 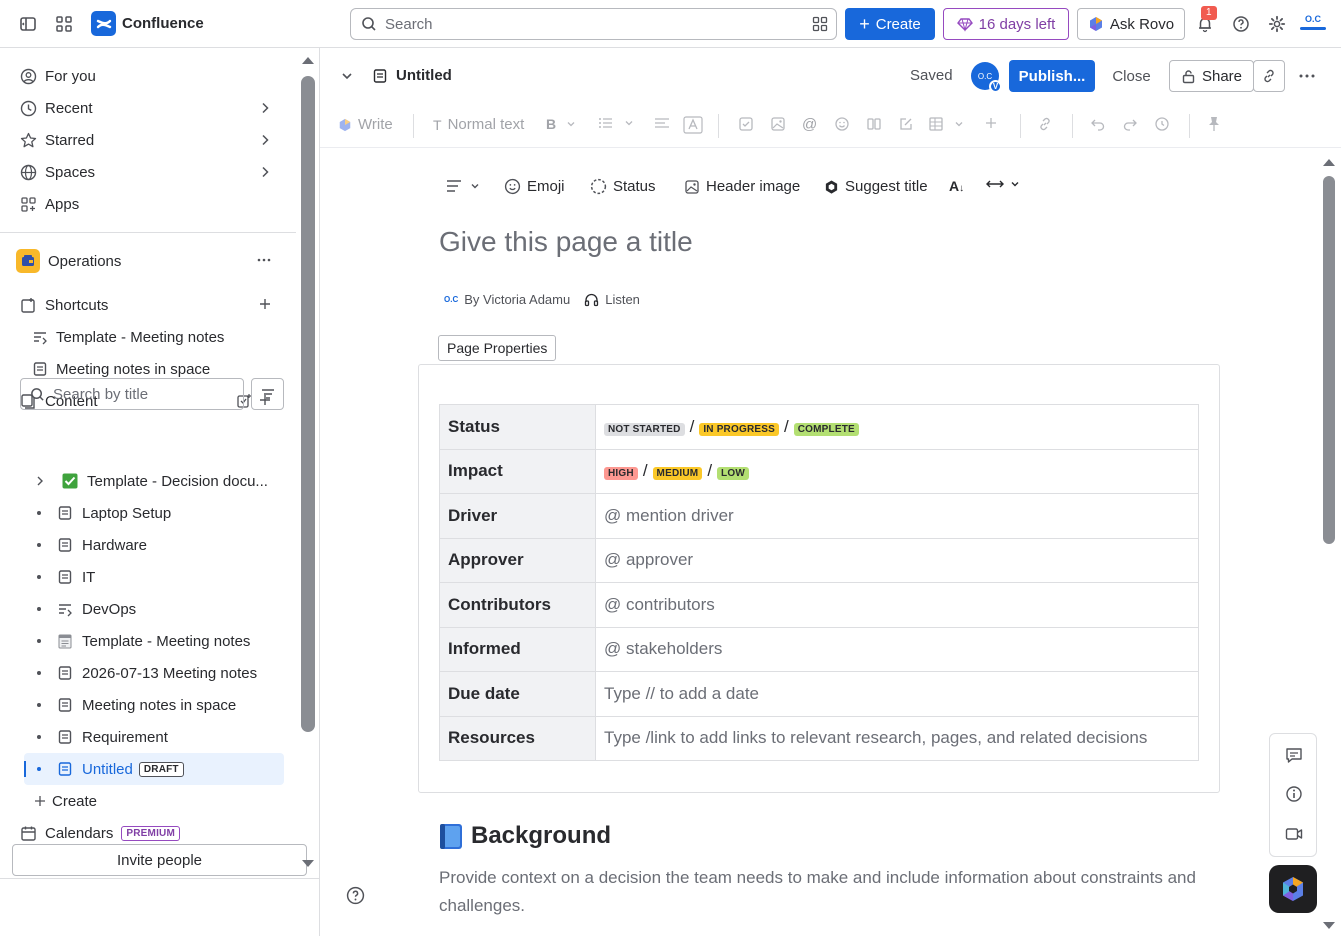 I want to click on more-actions-icon, so click(x=1307, y=76).